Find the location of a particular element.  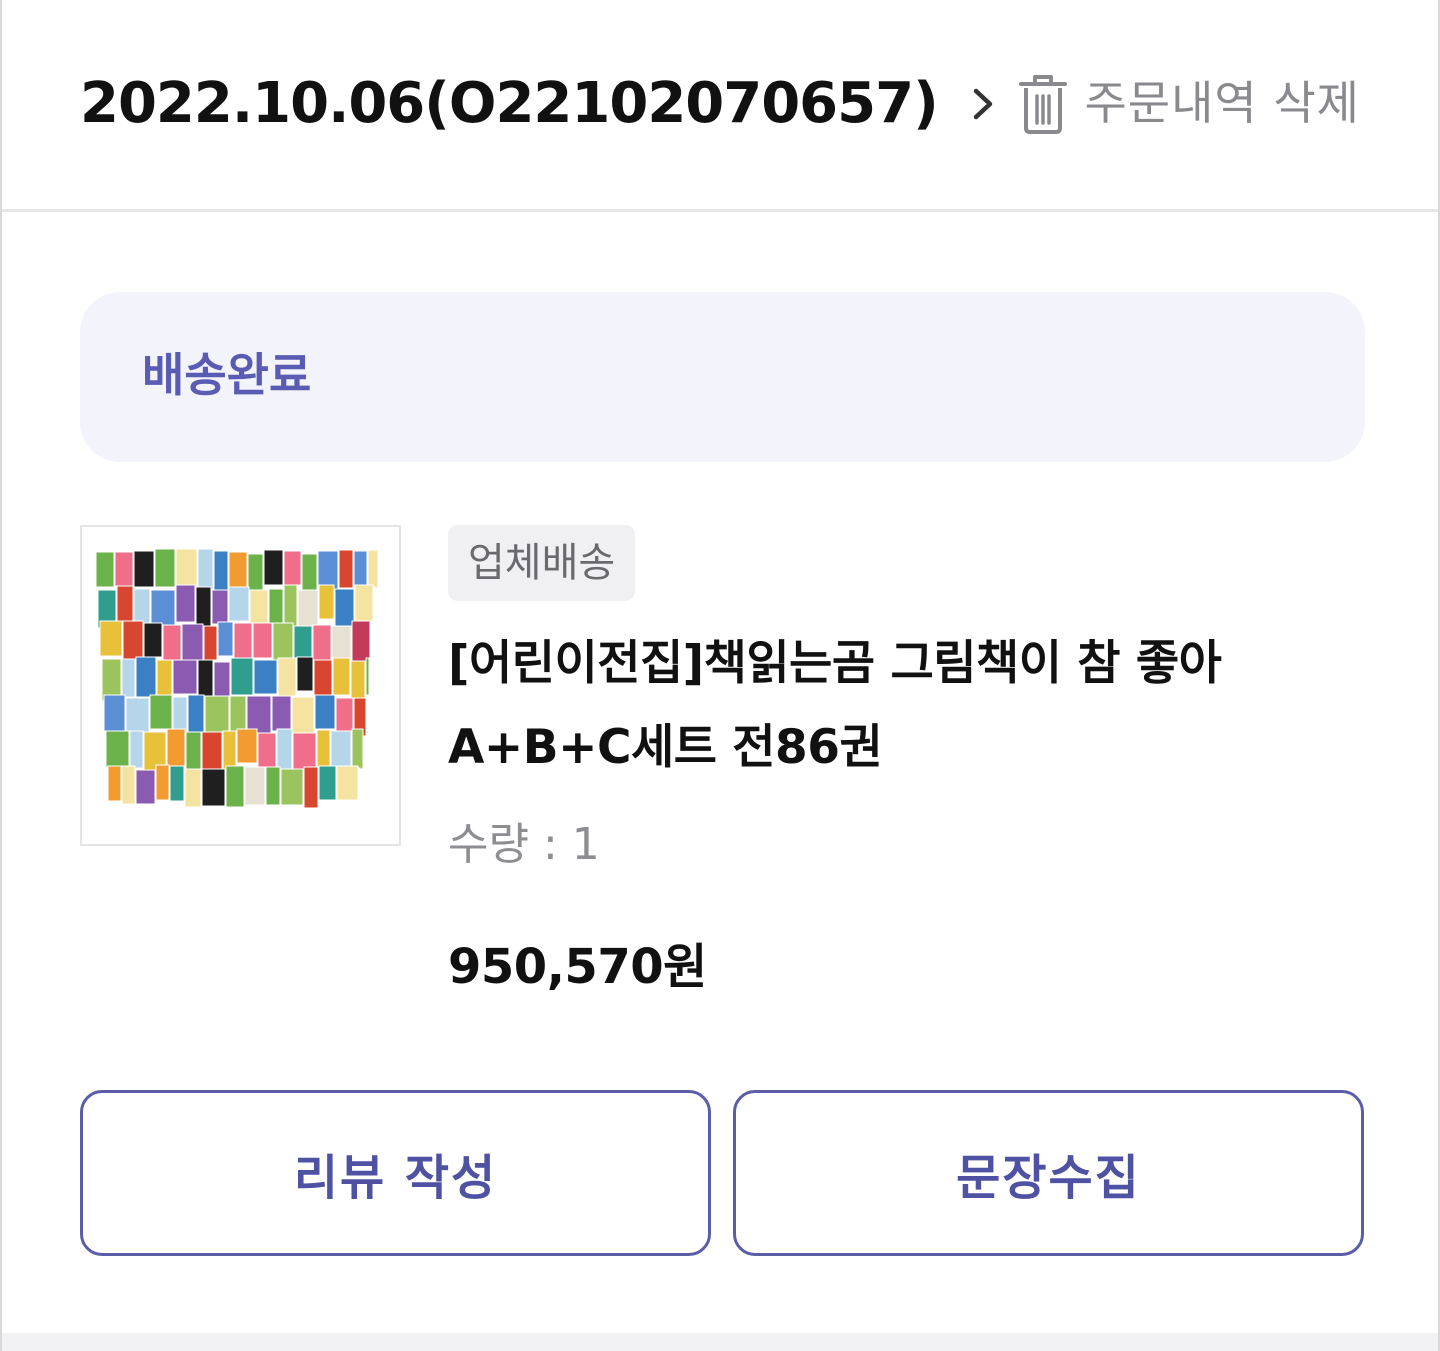

book-set-image is located at coordinates (237, 678).